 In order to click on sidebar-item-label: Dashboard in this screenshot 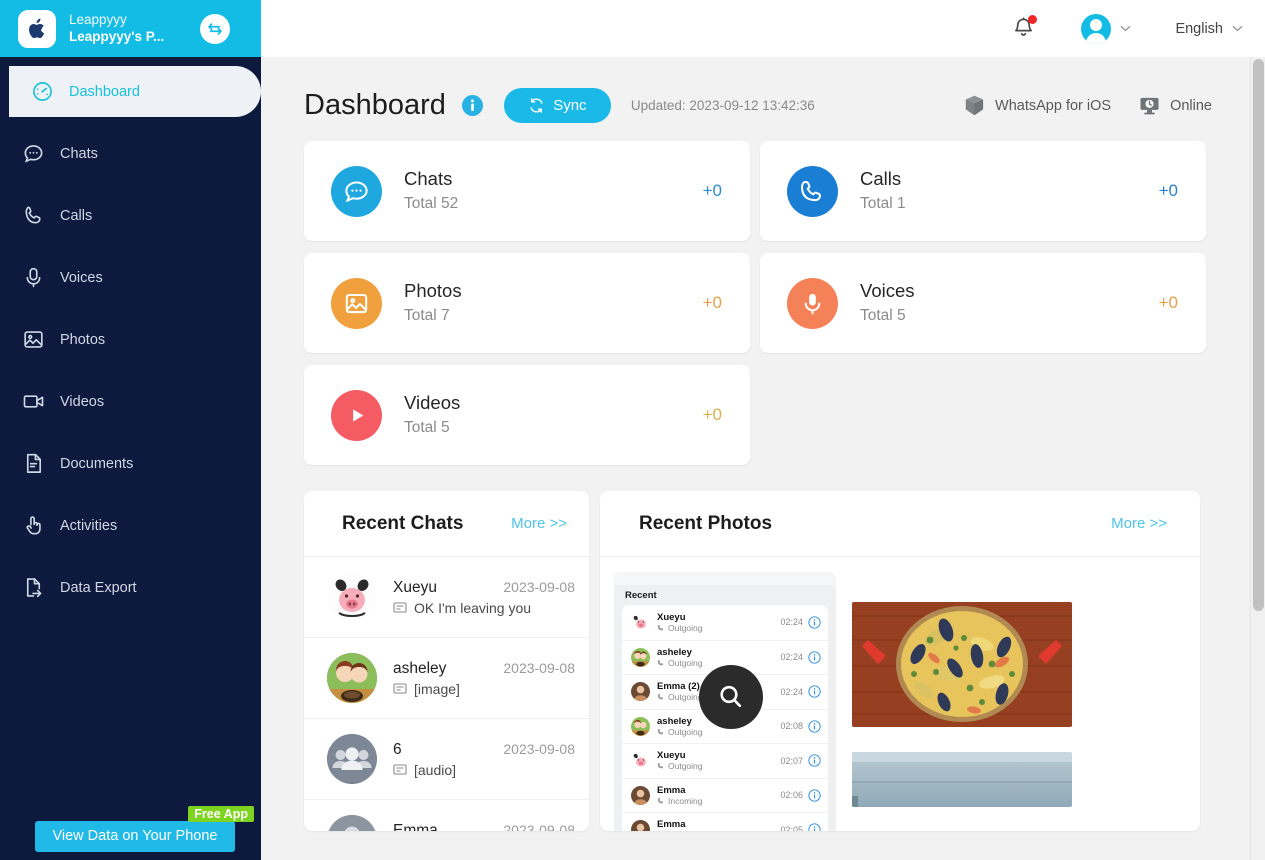, I will do `click(104, 91)`.